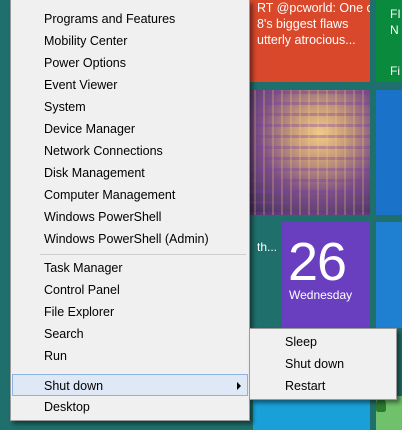 The image size is (402, 430). Describe the element at coordinates (389, 41) in the screenshot. I see `finance-tile: FI N Fi` at that location.